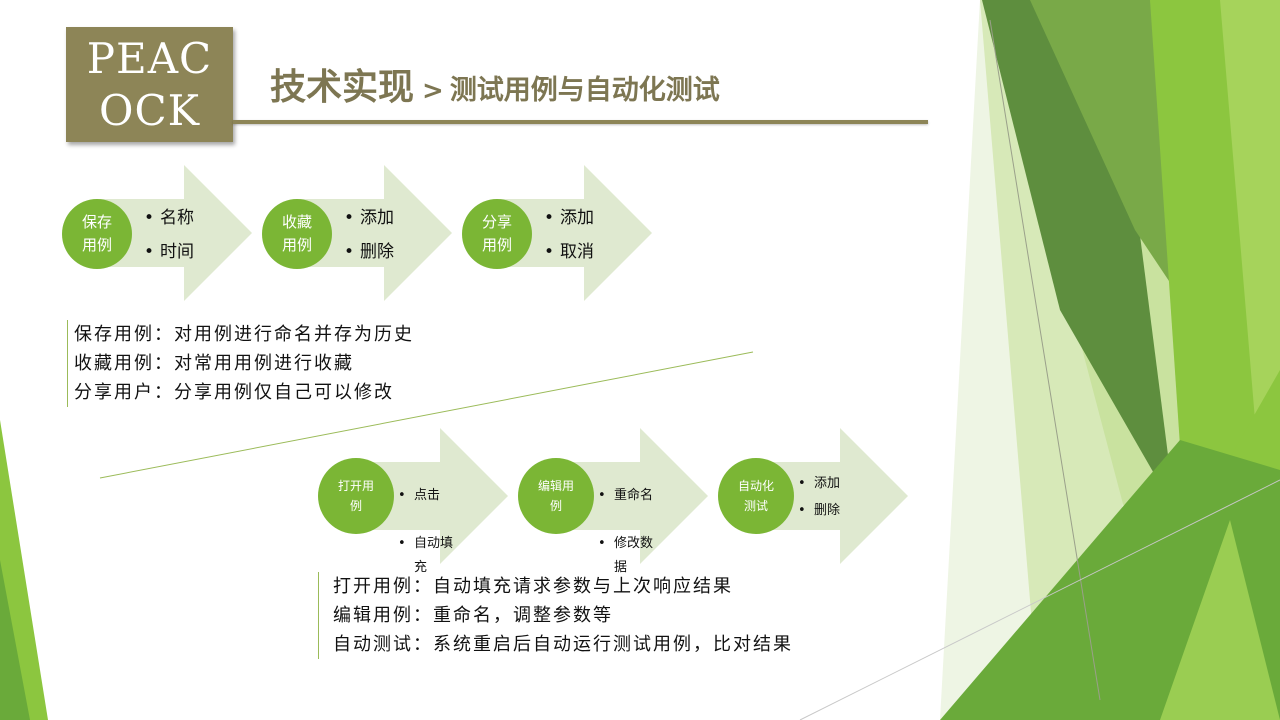 The height and width of the screenshot is (720, 1280). I want to click on step-save-case: 保存 用例 名称 时间, so click(158, 233).